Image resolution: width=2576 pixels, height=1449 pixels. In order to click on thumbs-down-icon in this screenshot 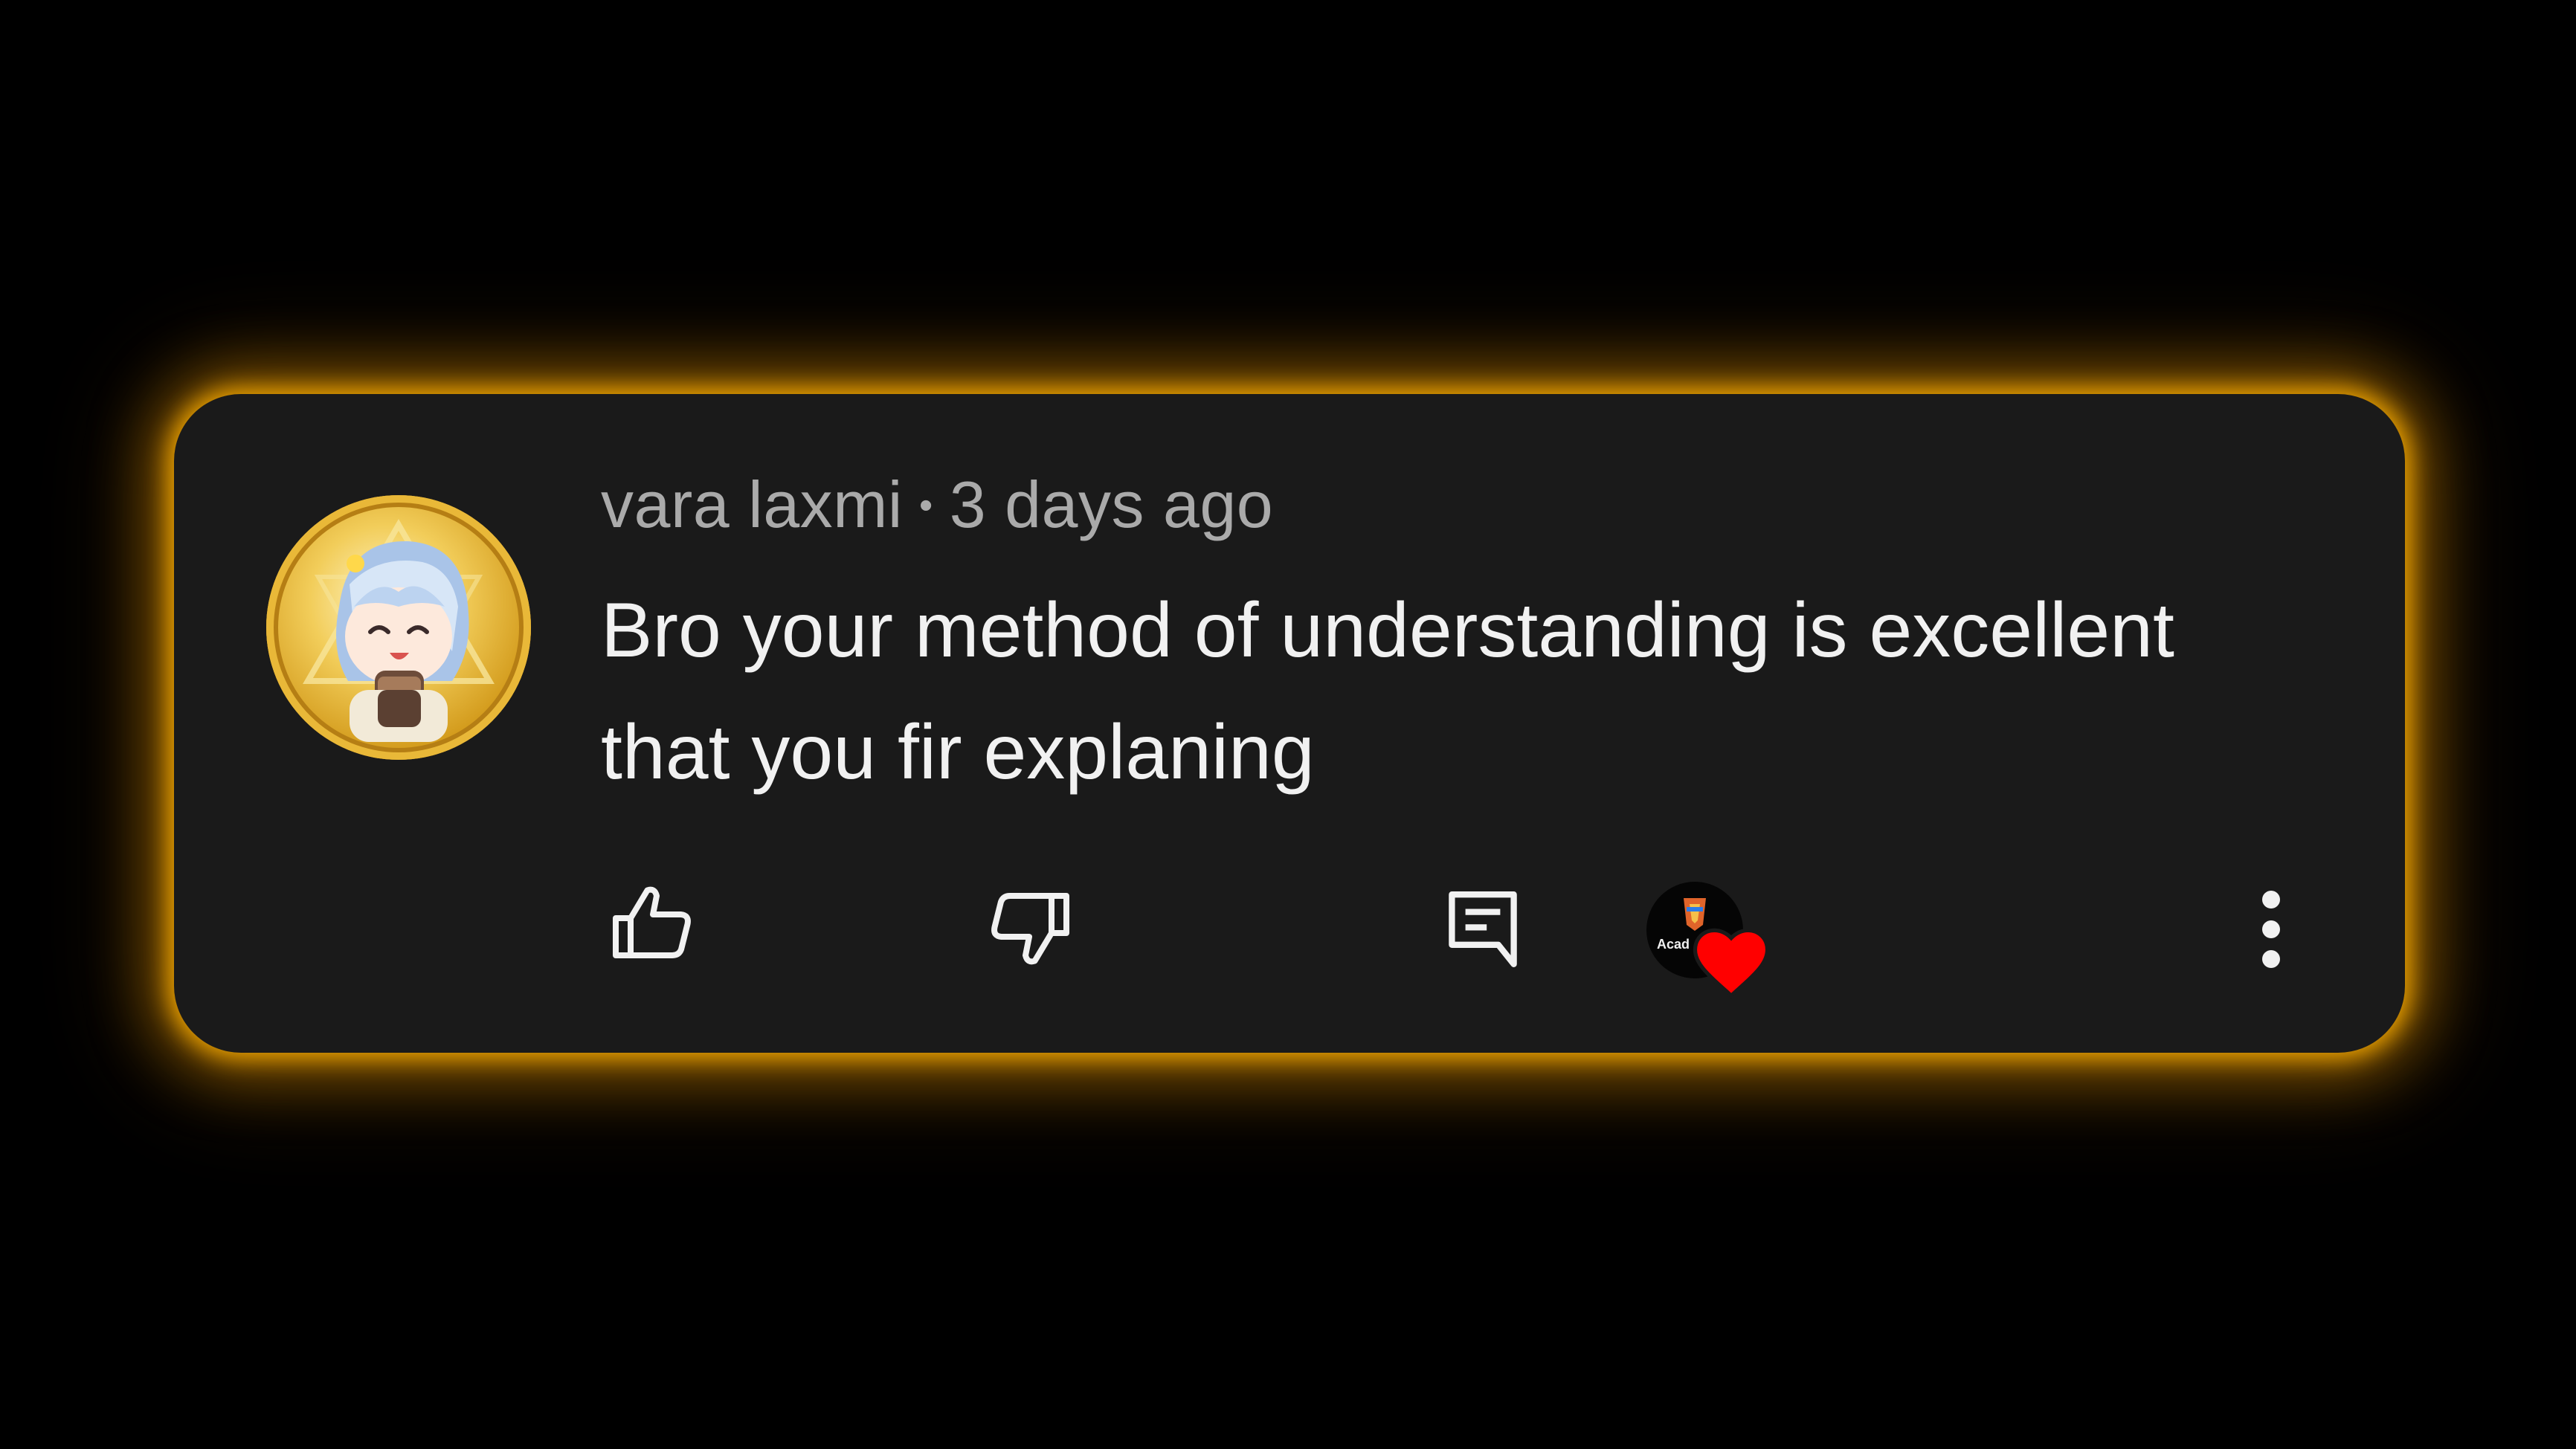, I will do `click(1030, 929)`.